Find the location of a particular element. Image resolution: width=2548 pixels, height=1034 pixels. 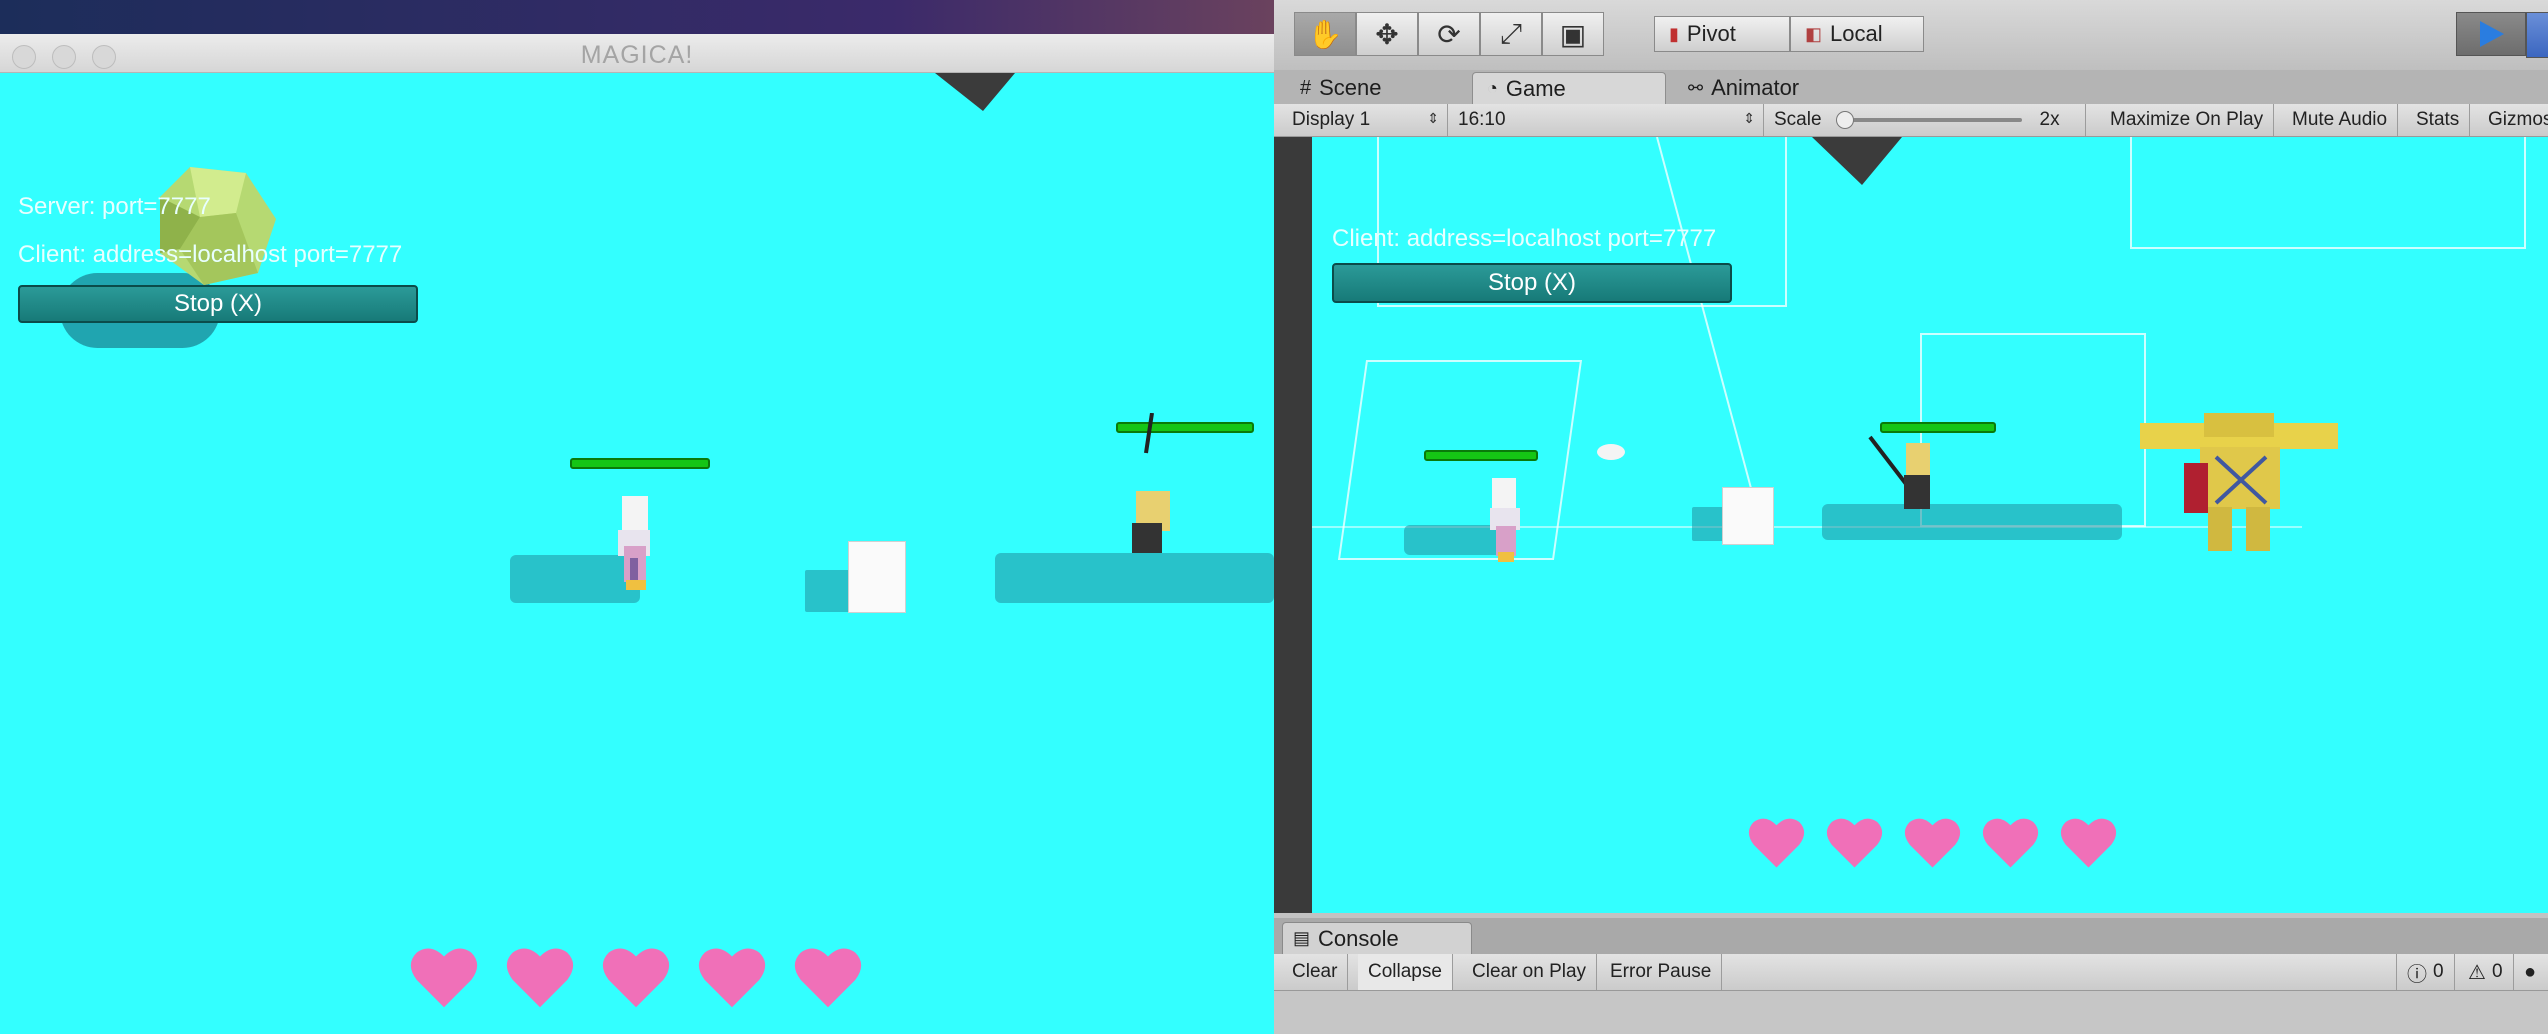

tab-scene-label: Scene is located at coordinates (1350, 87).